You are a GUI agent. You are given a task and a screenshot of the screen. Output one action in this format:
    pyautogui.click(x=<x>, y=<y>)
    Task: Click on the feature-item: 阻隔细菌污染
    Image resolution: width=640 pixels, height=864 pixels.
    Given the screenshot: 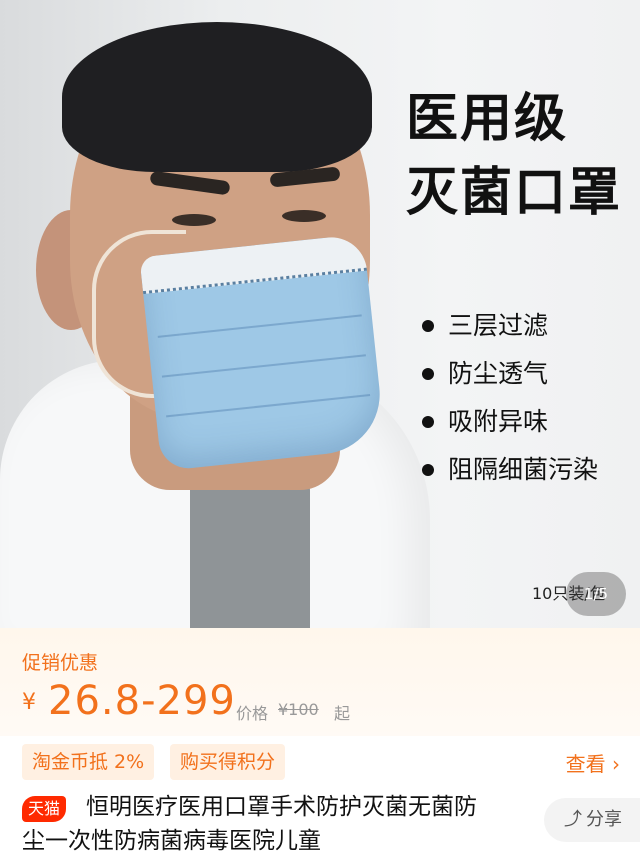 What is the action you would take?
    pyautogui.click(x=510, y=470)
    